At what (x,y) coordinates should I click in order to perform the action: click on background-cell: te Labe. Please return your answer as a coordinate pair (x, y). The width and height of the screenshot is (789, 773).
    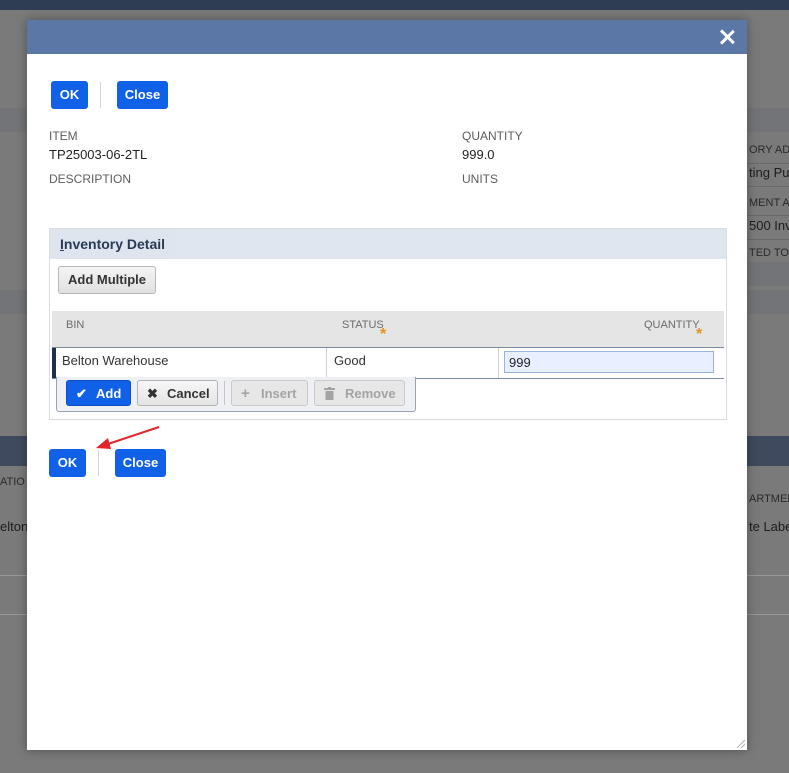
    Looking at the image, I should click on (769, 526).